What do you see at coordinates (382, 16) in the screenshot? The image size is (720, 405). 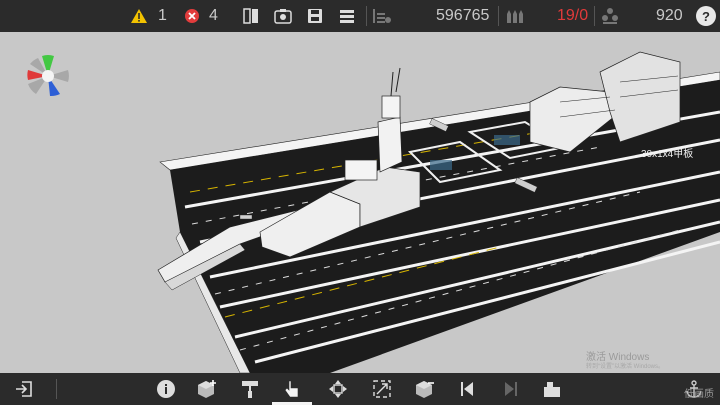 I see `blocks-icon` at bounding box center [382, 16].